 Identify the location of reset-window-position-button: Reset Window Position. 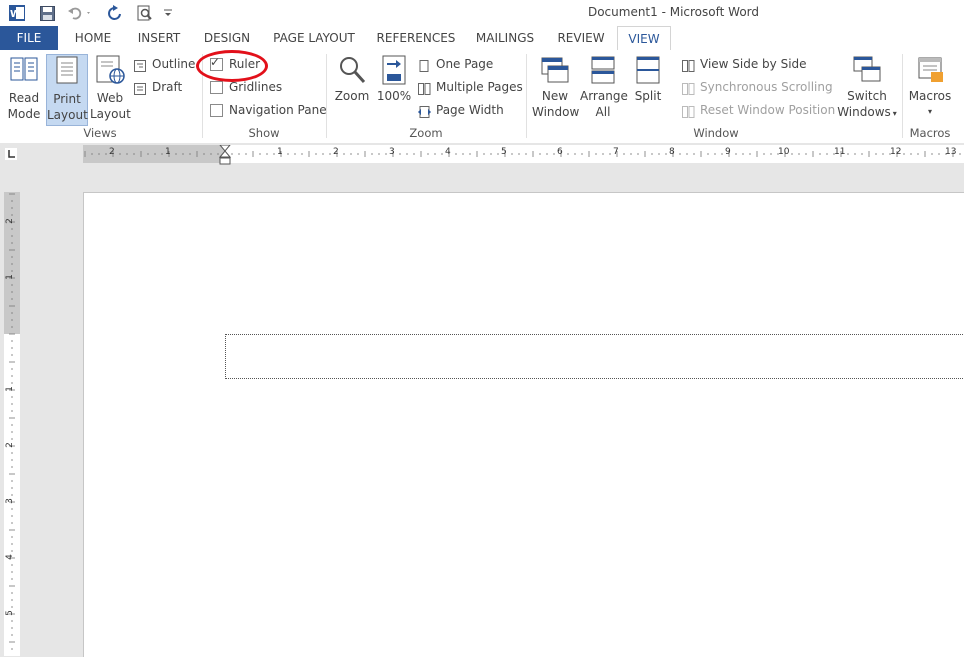
(758, 110).